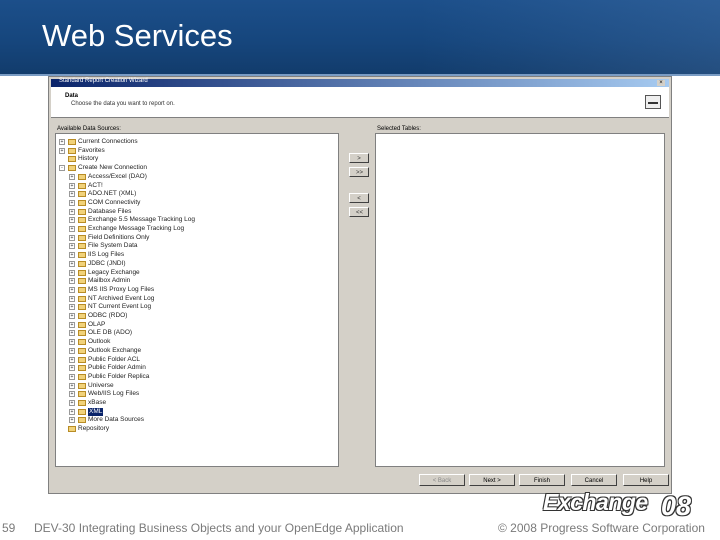 The image size is (720, 540). What do you see at coordinates (113, 246) in the screenshot?
I see `tree-item-label: File System Data` at bounding box center [113, 246].